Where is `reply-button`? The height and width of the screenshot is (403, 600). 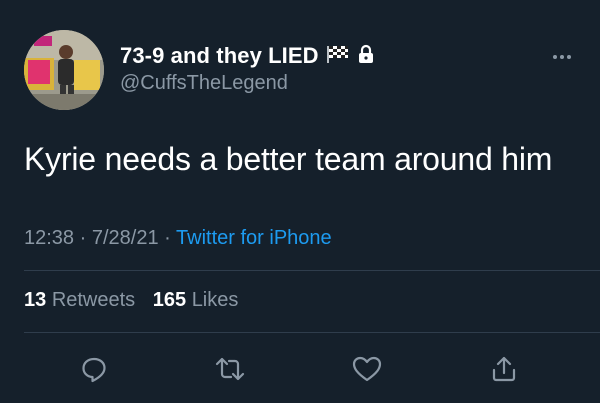
reply-button is located at coordinates (94, 369).